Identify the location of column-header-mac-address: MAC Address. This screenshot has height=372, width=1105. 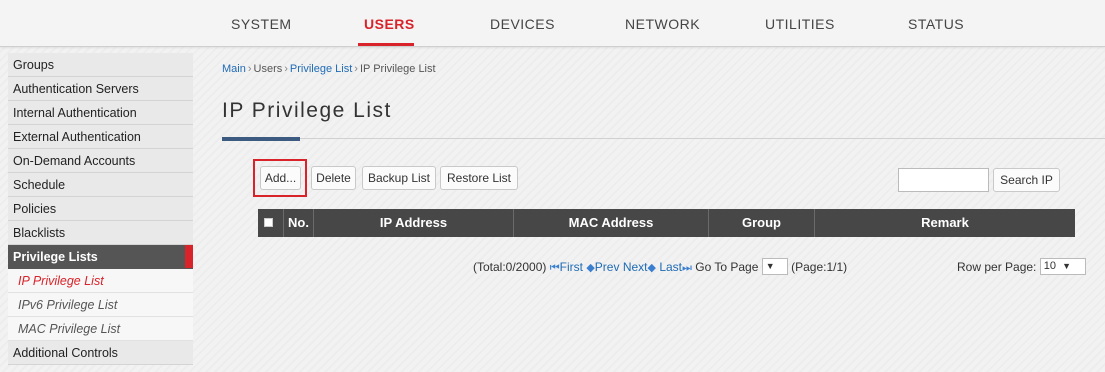
(611, 223).